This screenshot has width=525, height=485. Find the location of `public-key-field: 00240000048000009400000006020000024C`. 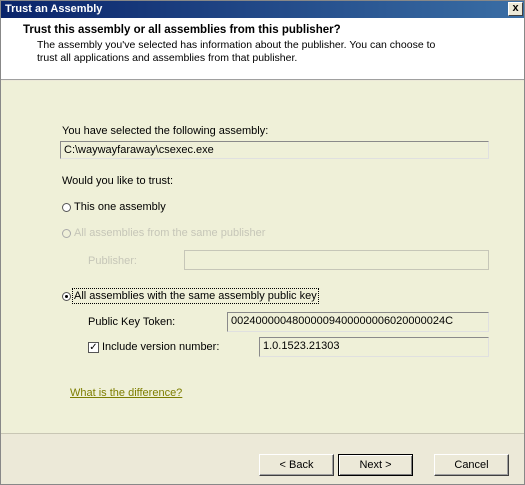

public-key-field: 00240000048000009400000006020000024C is located at coordinates (358, 322).